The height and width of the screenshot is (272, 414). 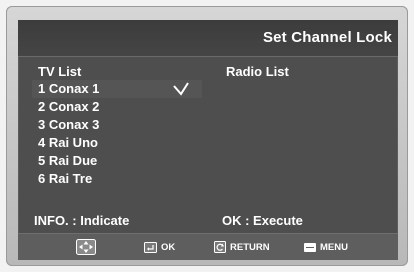 I want to click on channel-label: 2 Conax 2, so click(x=69, y=106).